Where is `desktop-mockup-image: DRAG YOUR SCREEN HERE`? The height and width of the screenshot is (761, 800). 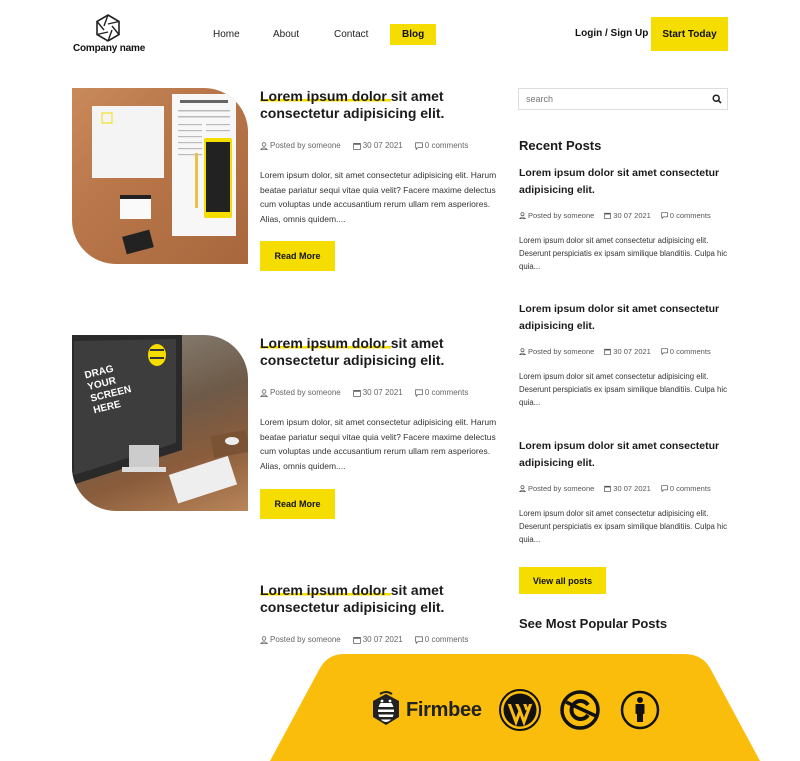 desktop-mockup-image: DRAG YOUR SCREEN HERE is located at coordinates (160, 419).